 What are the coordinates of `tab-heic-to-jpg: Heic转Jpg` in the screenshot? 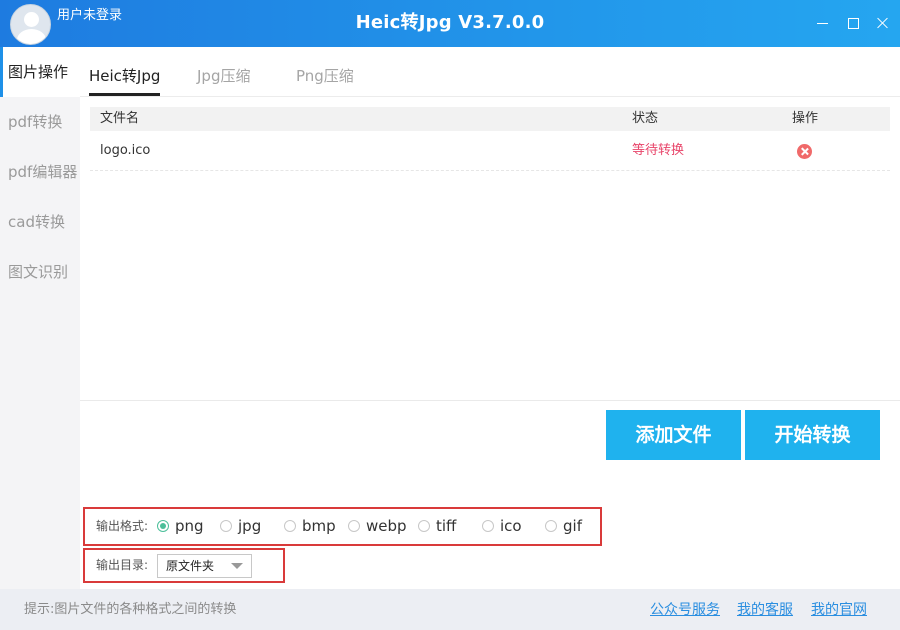 It's located at (125, 72).